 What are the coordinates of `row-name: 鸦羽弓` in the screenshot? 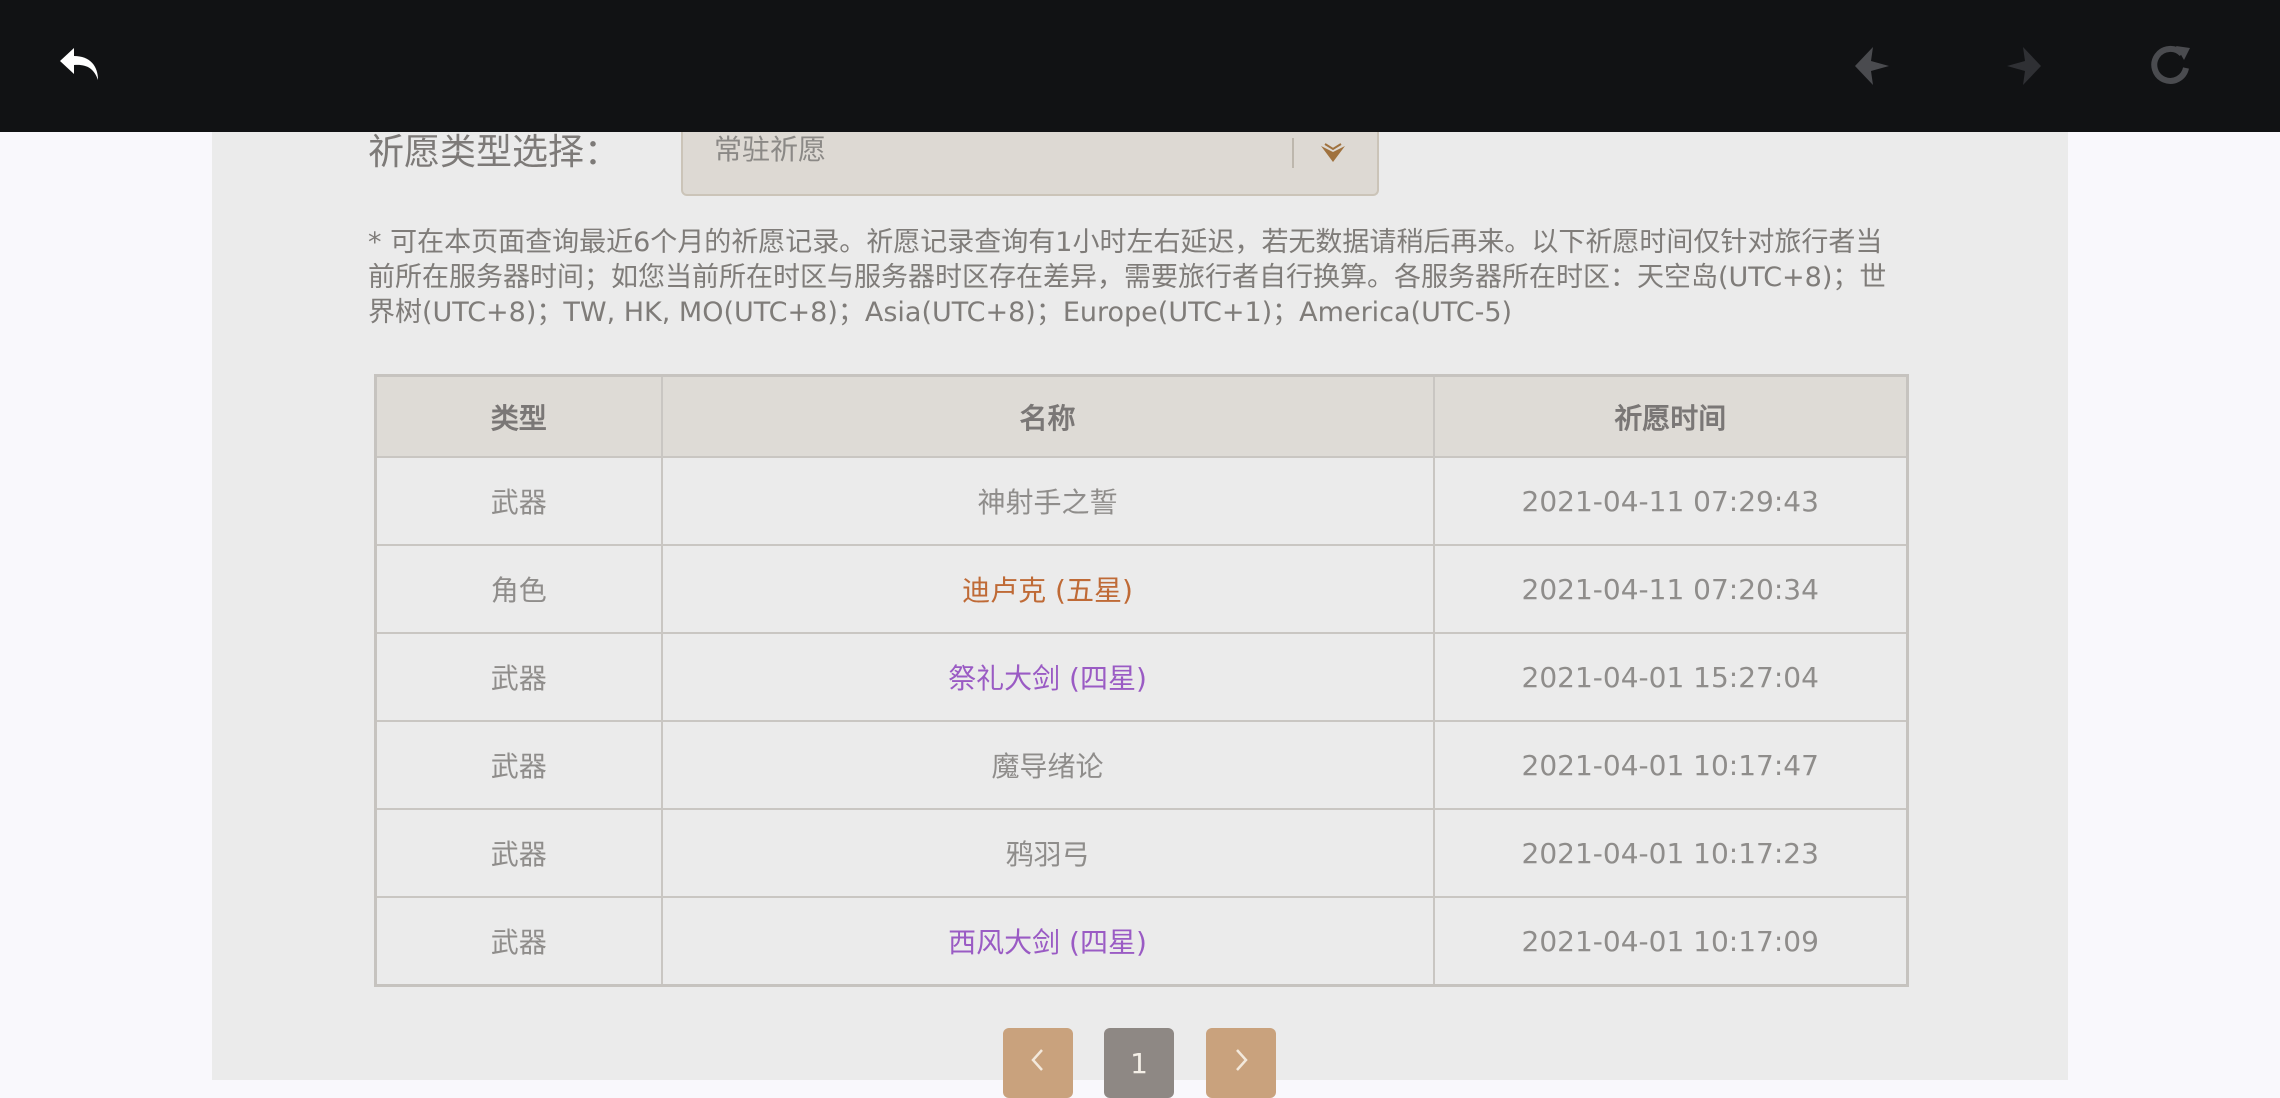 It's located at (1047, 853).